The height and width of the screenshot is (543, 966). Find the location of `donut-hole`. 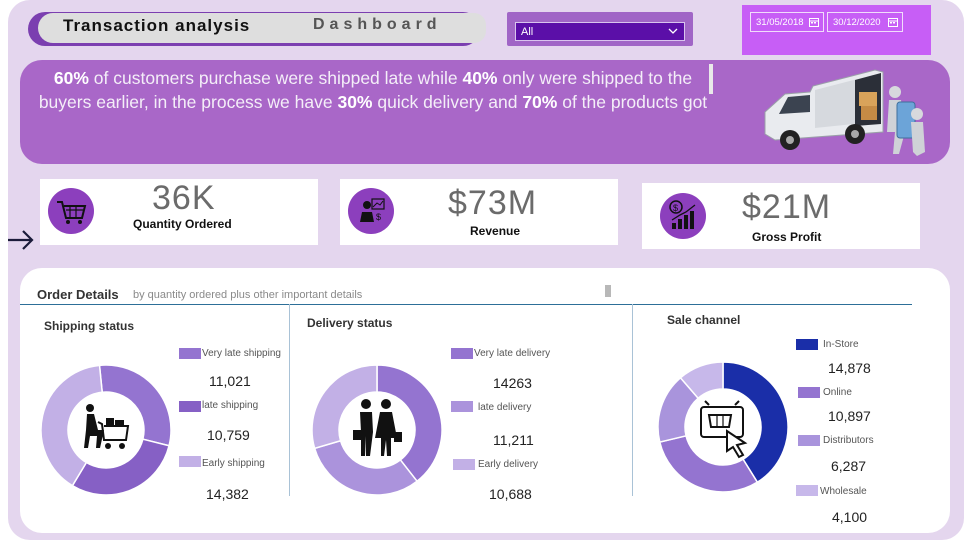

donut-hole is located at coordinates (106, 430).